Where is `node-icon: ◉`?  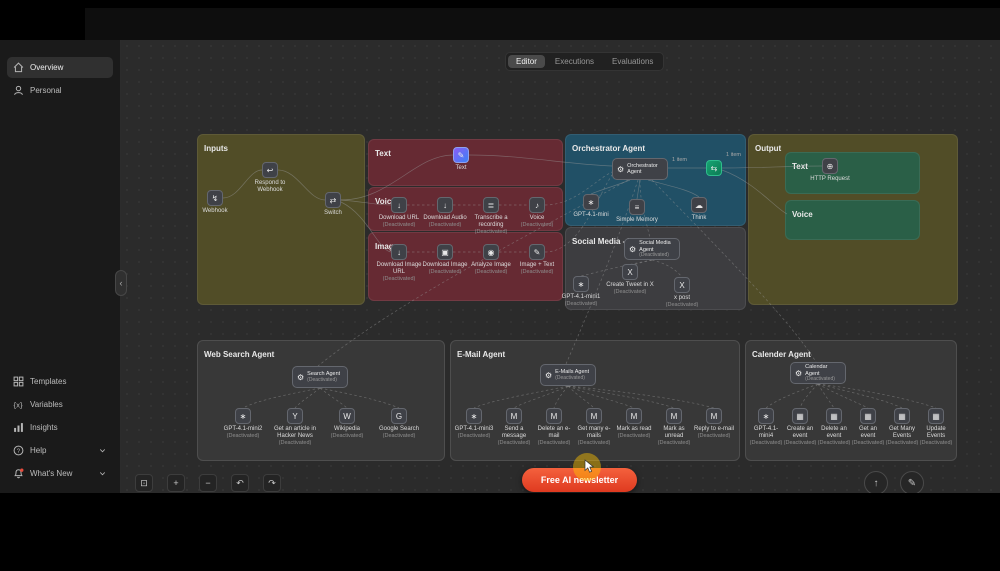
node-icon: ◉ is located at coordinates (491, 252).